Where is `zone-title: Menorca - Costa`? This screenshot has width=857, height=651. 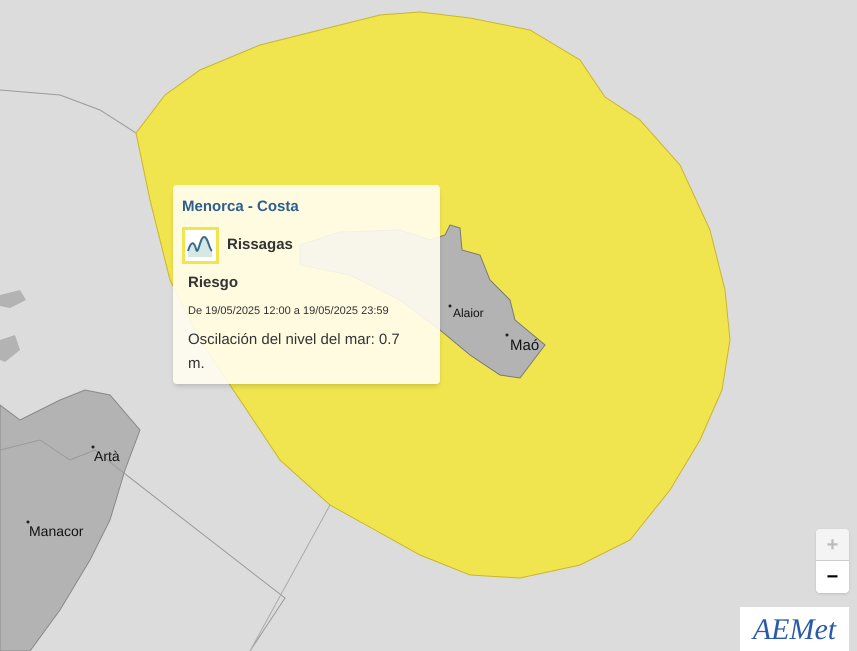 zone-title: Menorca - Costa is located at coordinates (241, 207).